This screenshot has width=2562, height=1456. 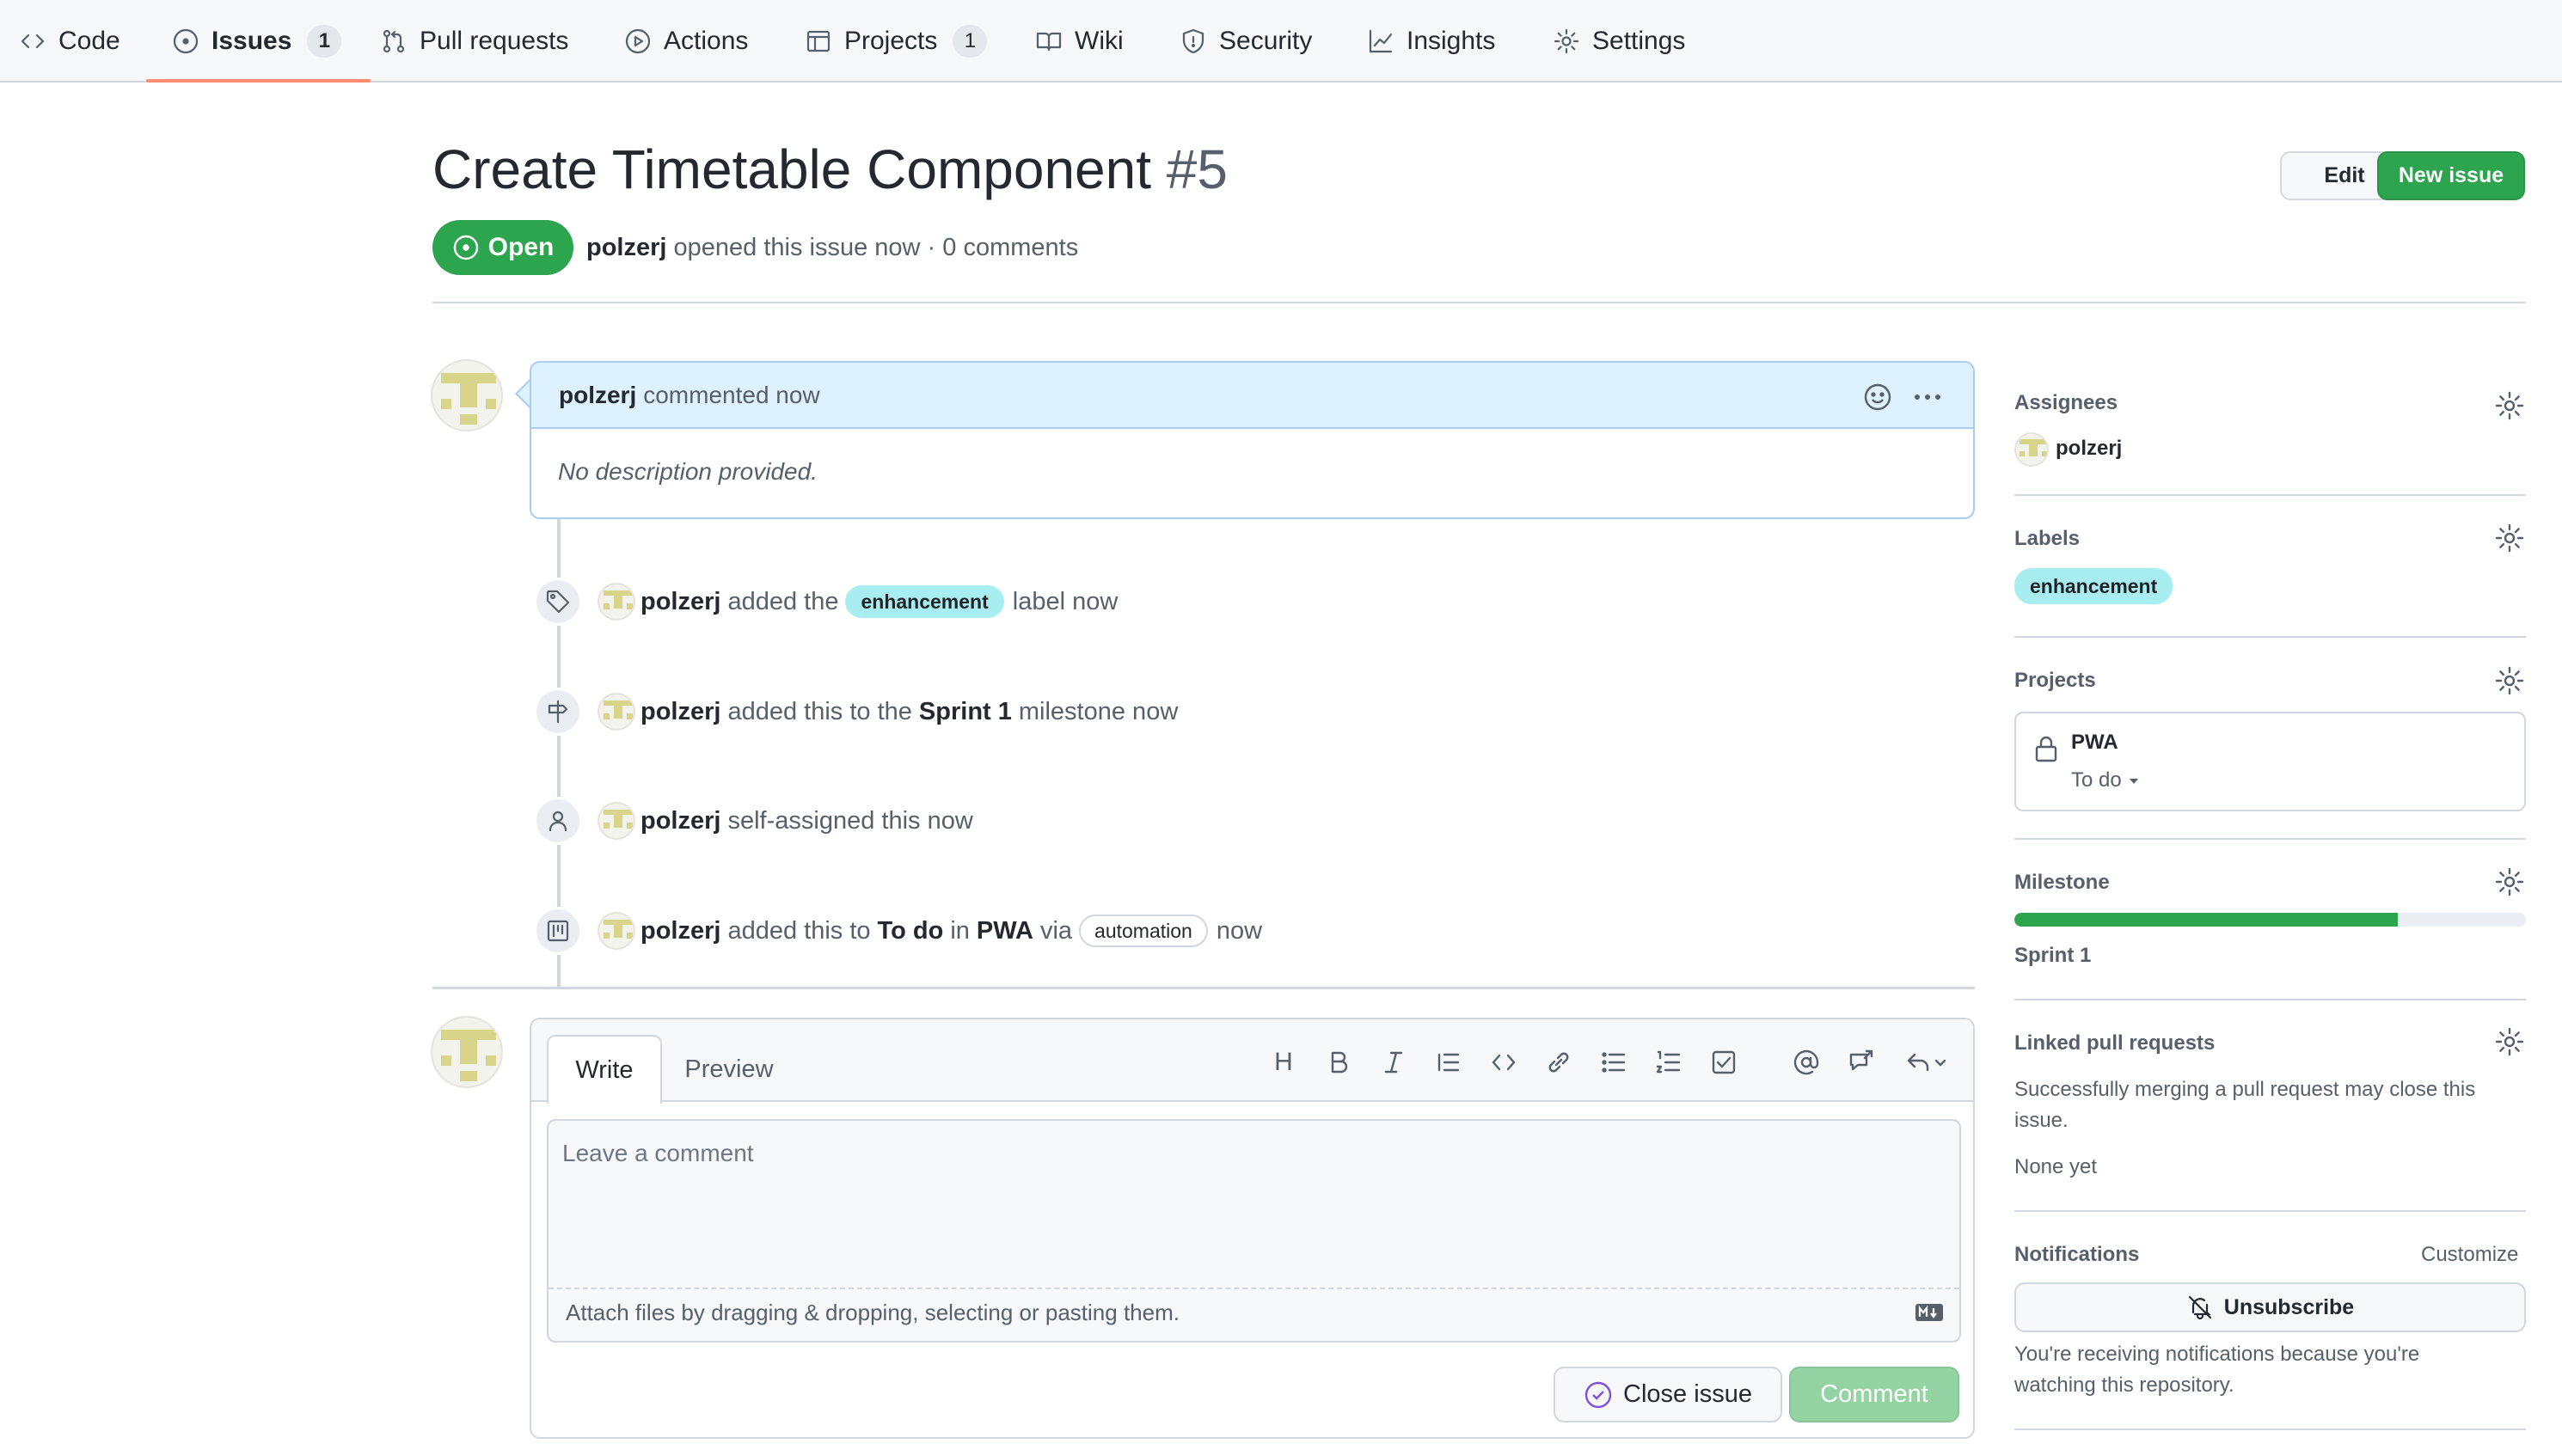 I want to click on person-icon, so click(x=558, y=822).